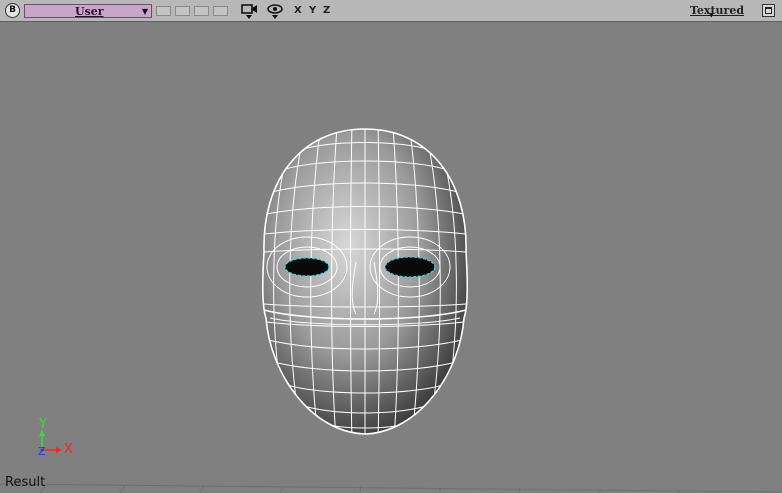 Image resolution: width=782 pixels, height=493 pixels. What do you see at coordinates (326, 11) in the screenshot?
I see `axis-z-button: Z` at bounding box center [326, 11].